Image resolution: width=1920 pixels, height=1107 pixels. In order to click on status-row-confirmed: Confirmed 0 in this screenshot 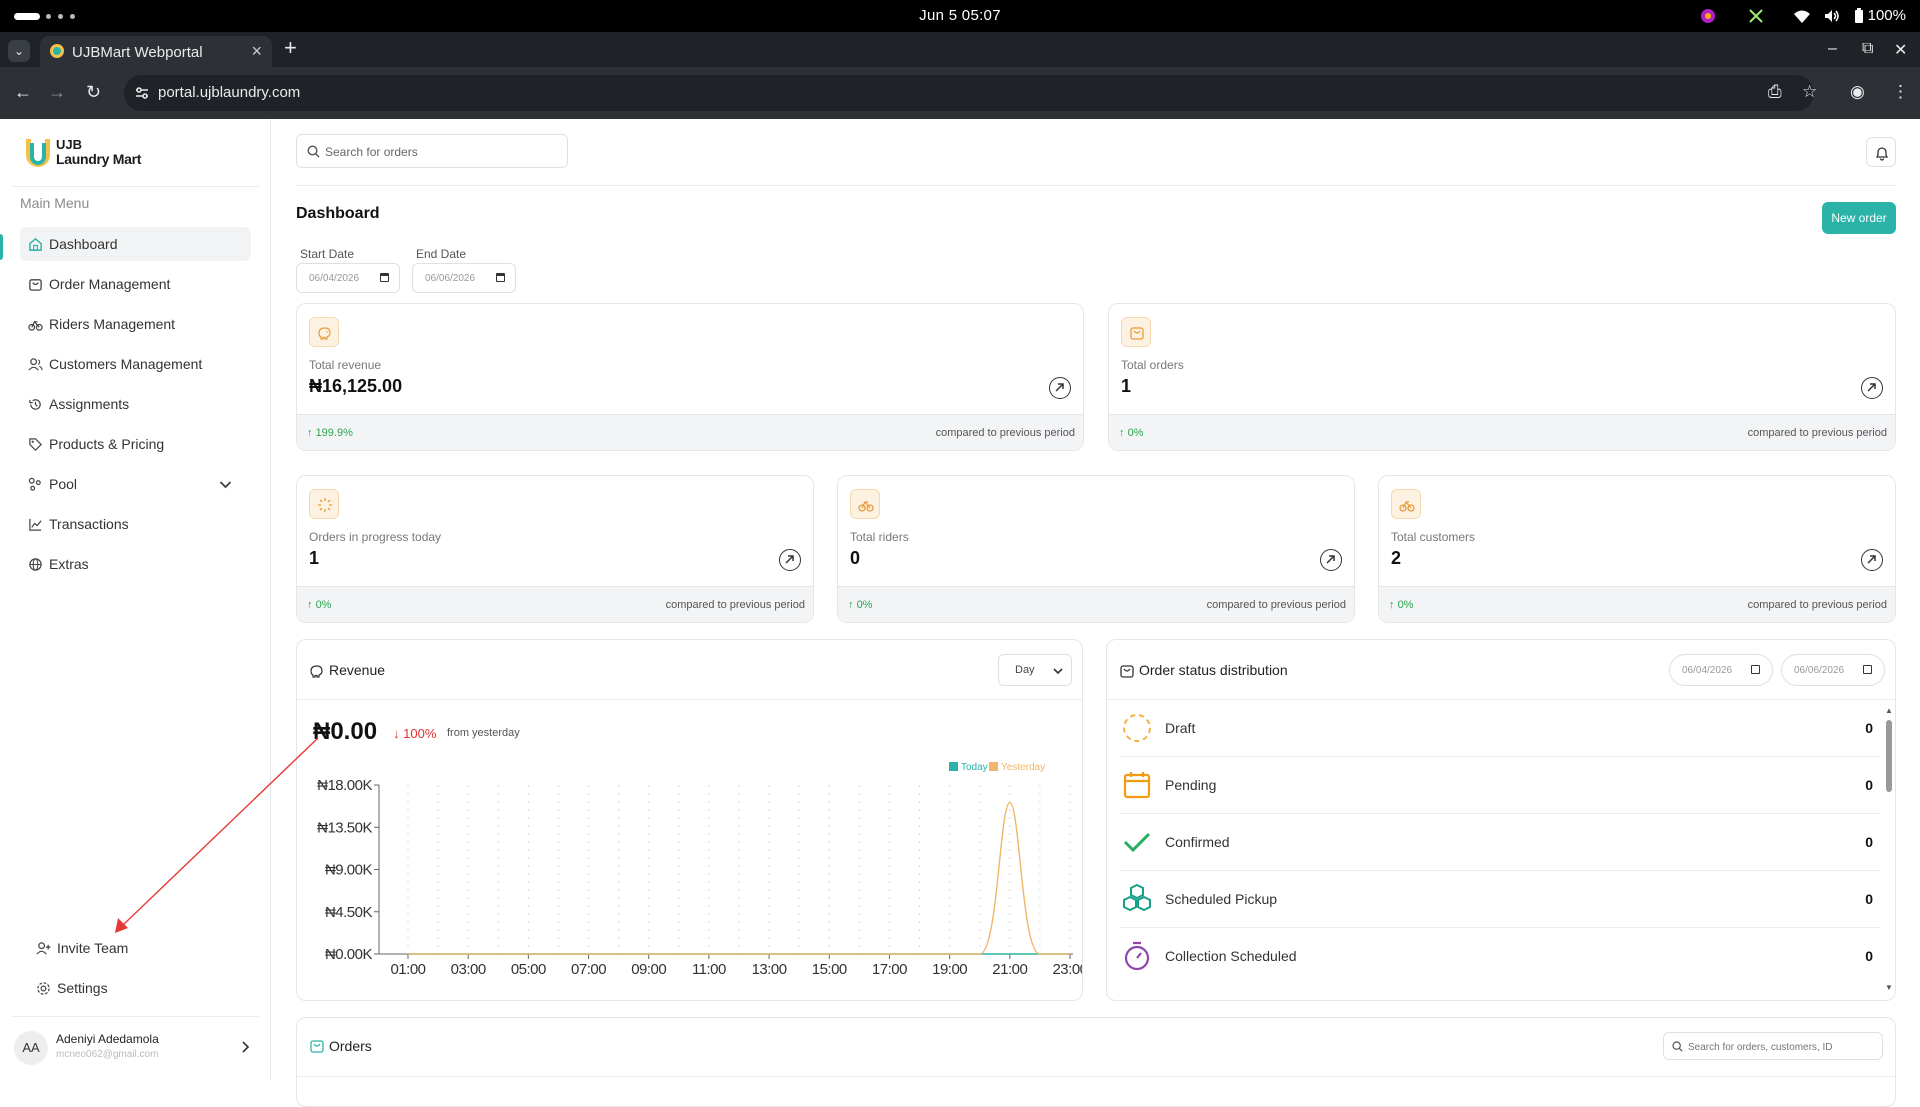, I will do `click(1499, 842)`.